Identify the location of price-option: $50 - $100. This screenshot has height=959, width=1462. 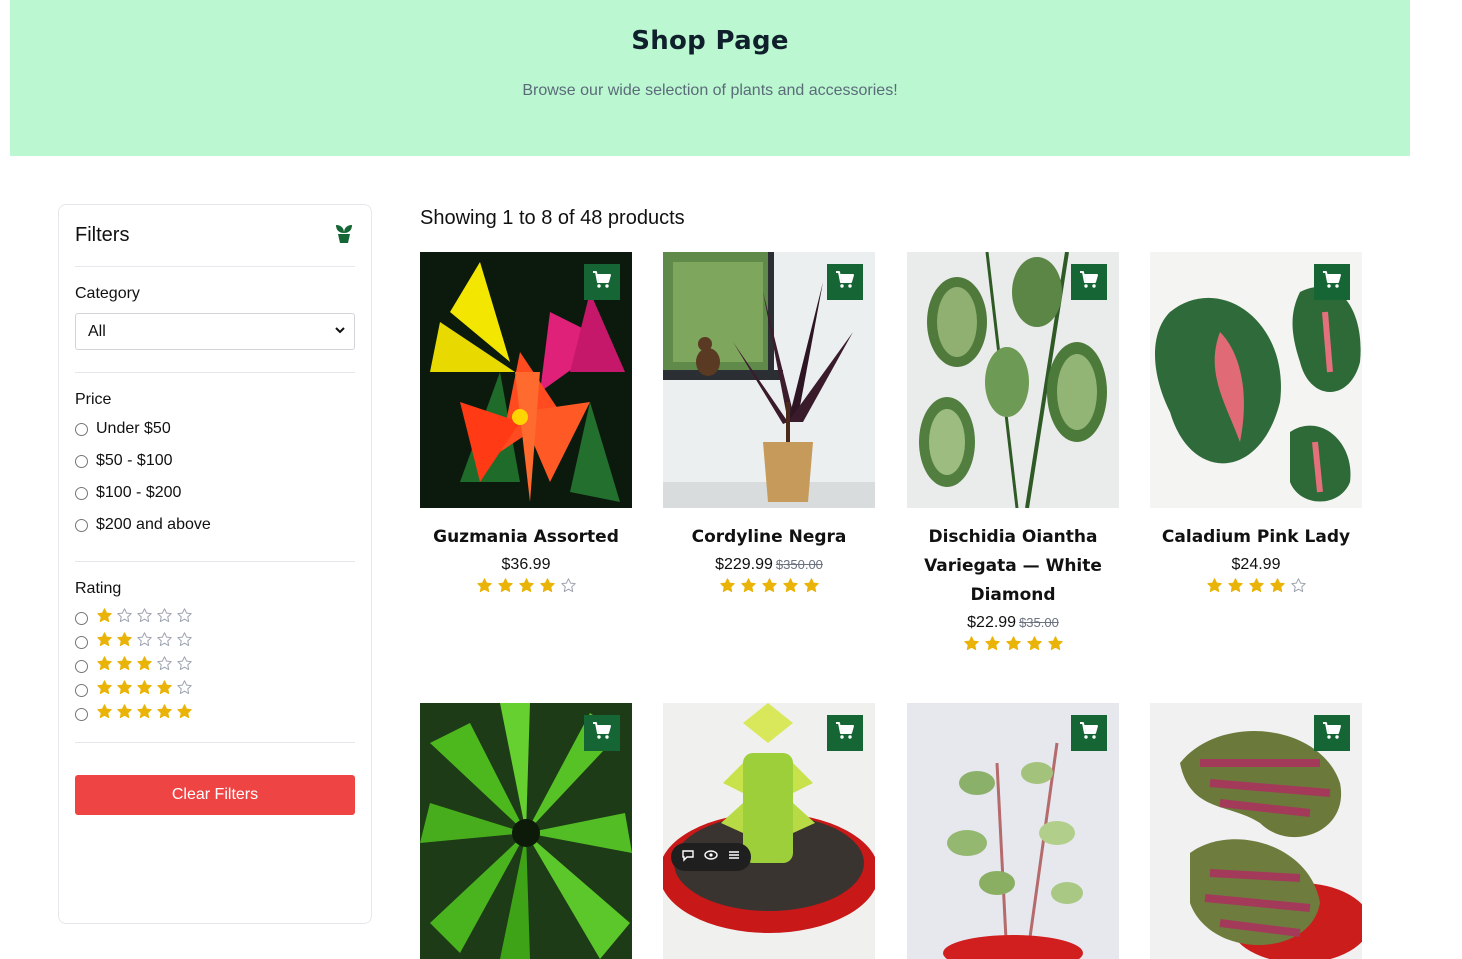
(215, 461).